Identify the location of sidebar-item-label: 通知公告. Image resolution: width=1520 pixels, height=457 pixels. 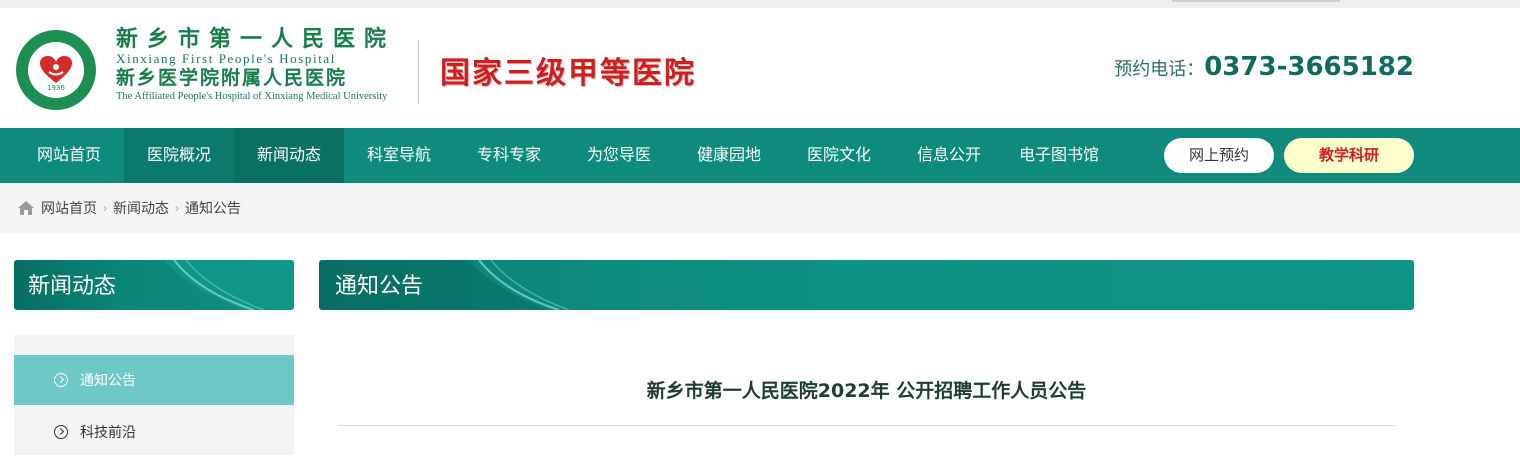
(108, 380).